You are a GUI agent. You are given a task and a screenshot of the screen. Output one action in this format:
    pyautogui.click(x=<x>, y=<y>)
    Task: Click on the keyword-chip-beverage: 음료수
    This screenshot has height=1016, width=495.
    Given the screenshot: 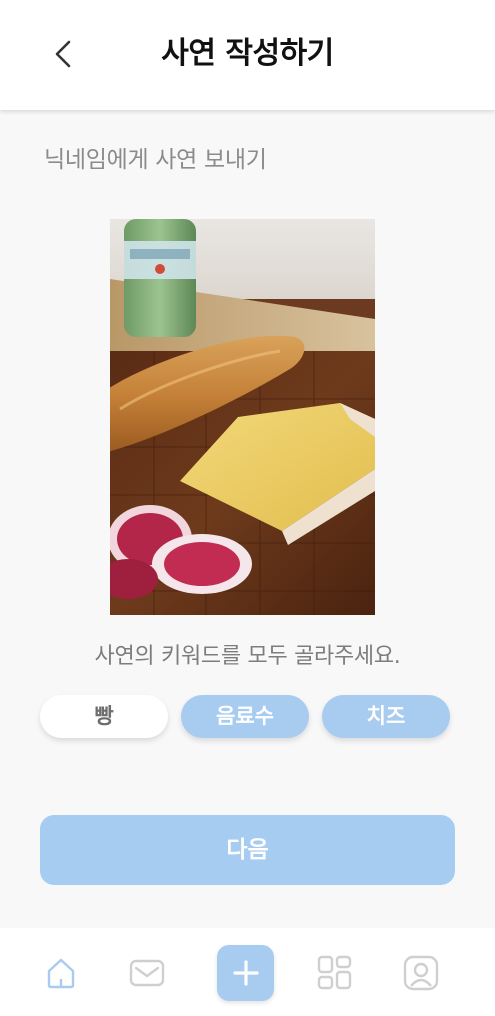 What is the action you would take?
    pyautogui.click(x=245, y=716)
    